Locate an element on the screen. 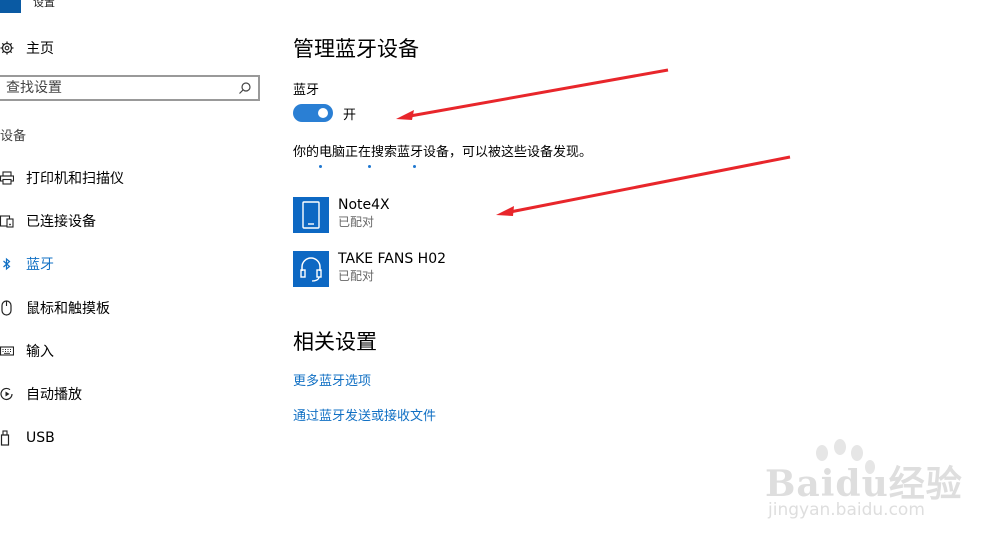 This screenshot has height=543, width=1000. gear-icon is located at coordinates (8, 48).